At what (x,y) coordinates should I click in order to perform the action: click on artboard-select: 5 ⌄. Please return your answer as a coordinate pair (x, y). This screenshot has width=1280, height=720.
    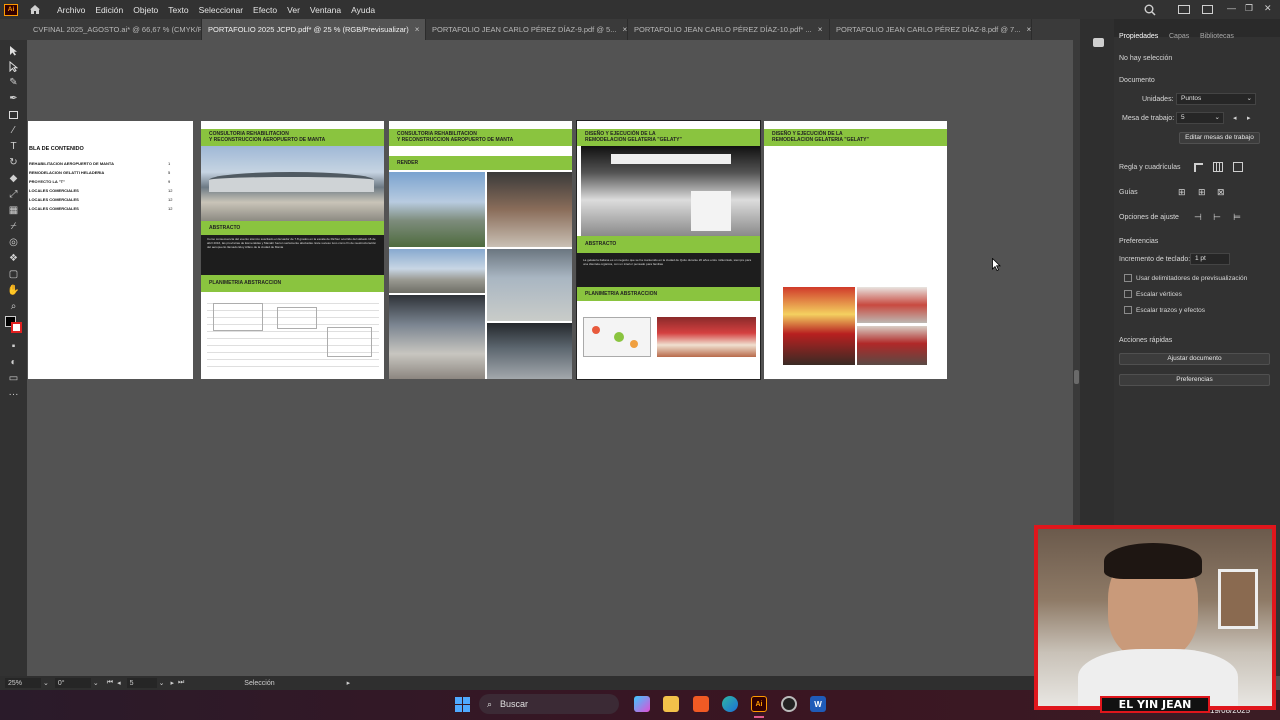
    Looking at the image, I should click on (1200, 118).